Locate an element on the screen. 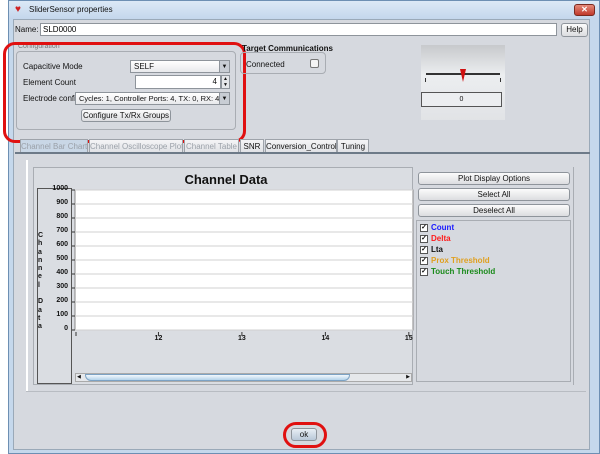  y-tick-label: 400 is located at coordinates (62, 272).